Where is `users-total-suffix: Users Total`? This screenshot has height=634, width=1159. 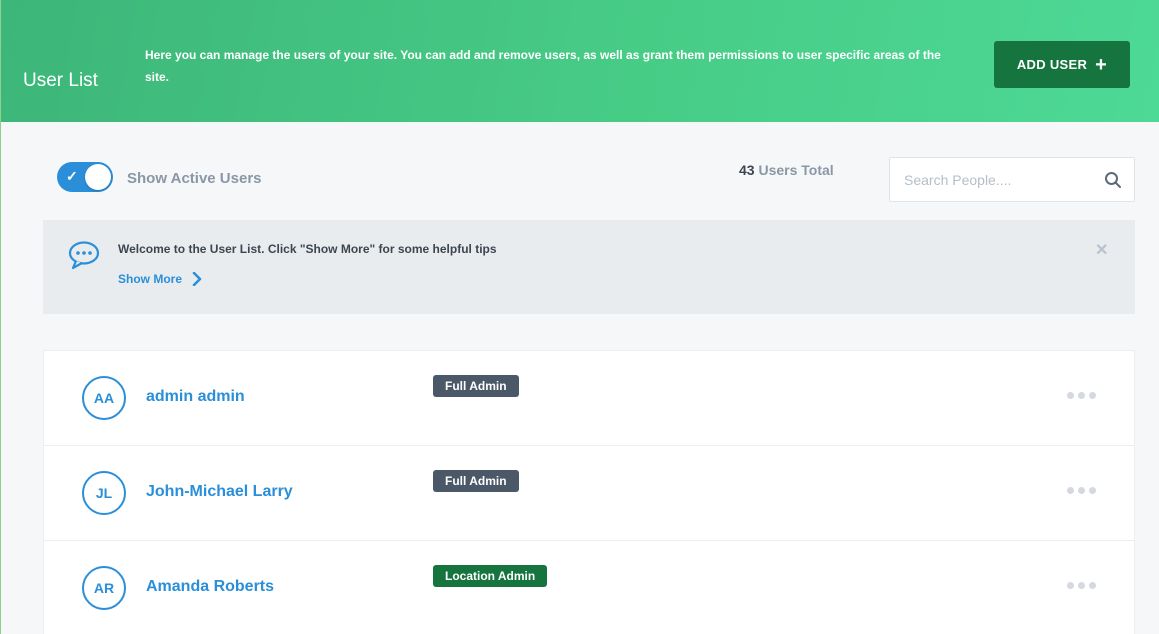 users-total-suffix: Users Total is located at coordinates (794, 170).